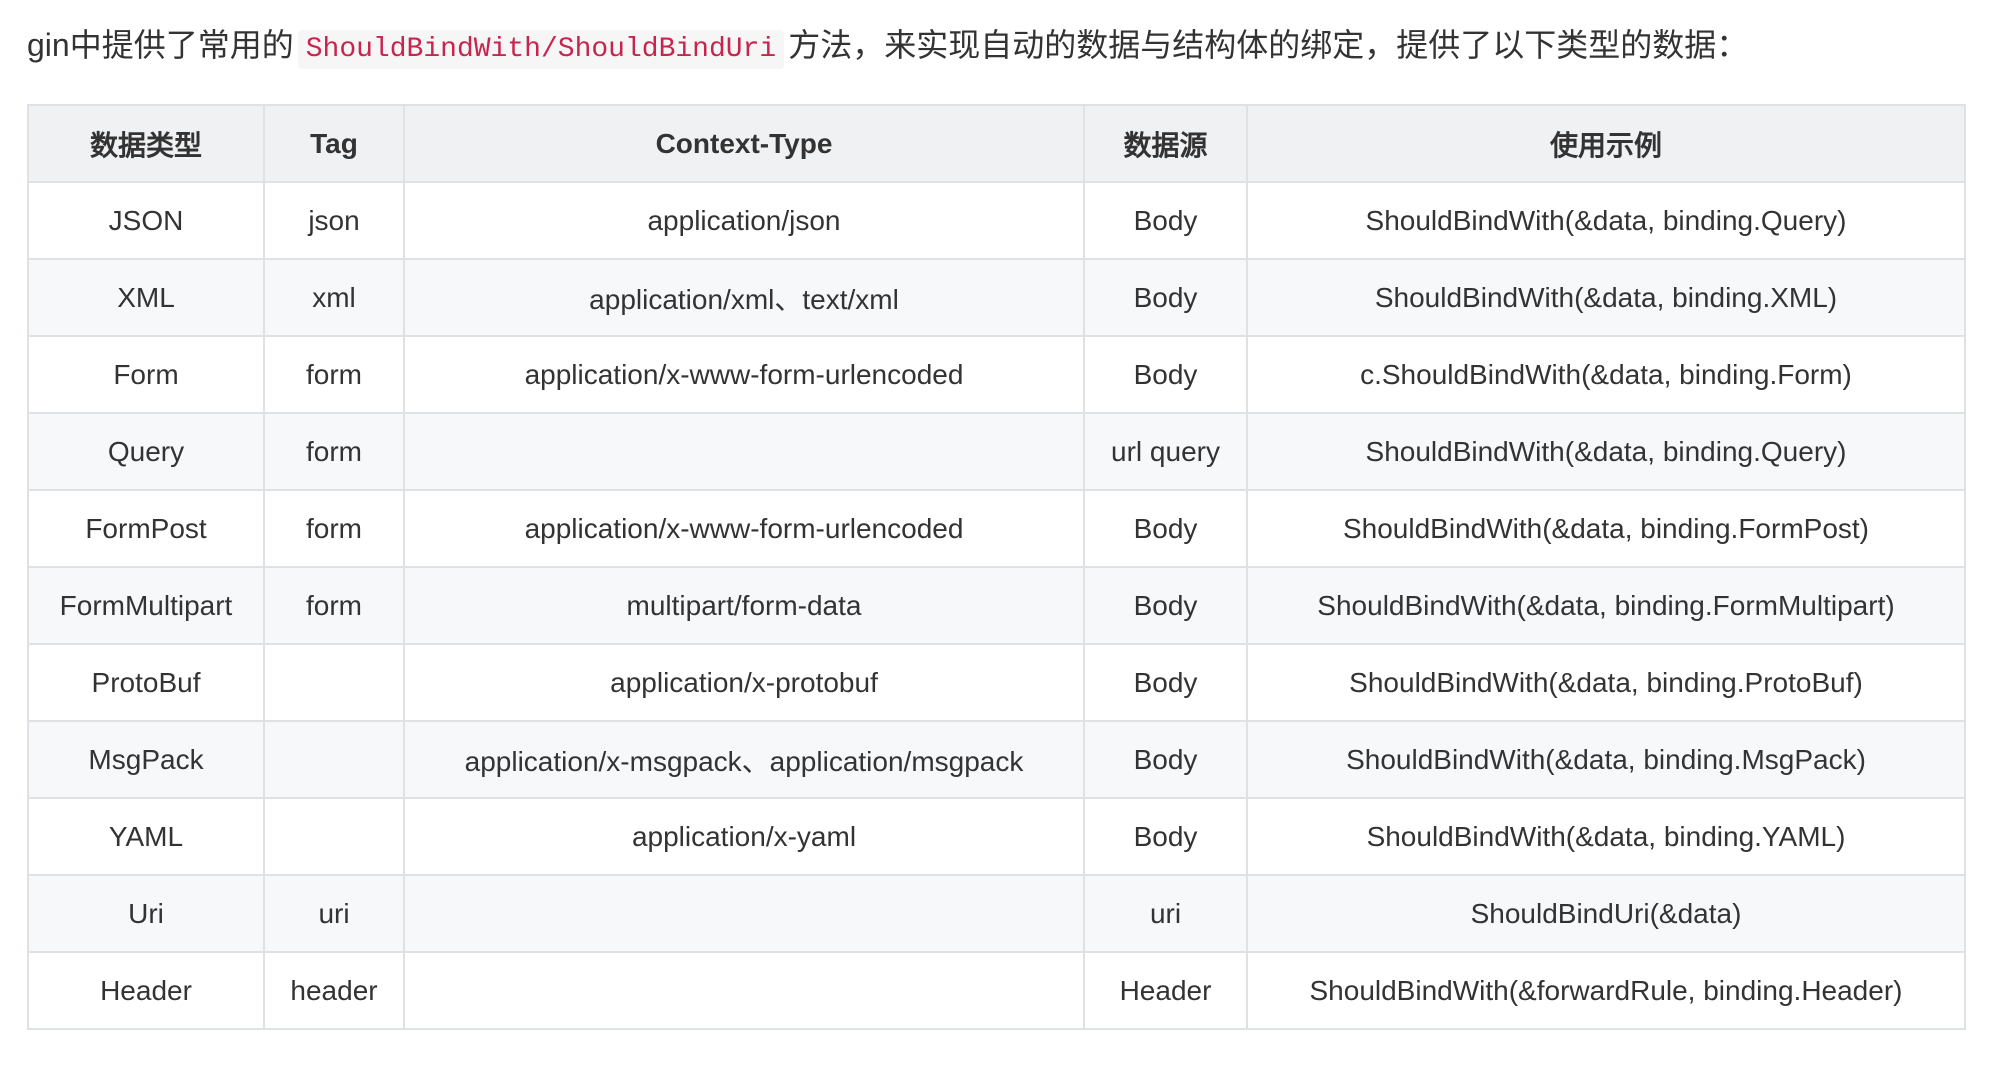 Image resolution: width=1992 pixels, height=1072 pixels. I want to click on inline-code: ShouldBindWith/ShouldBindUri, so click(541, 49).